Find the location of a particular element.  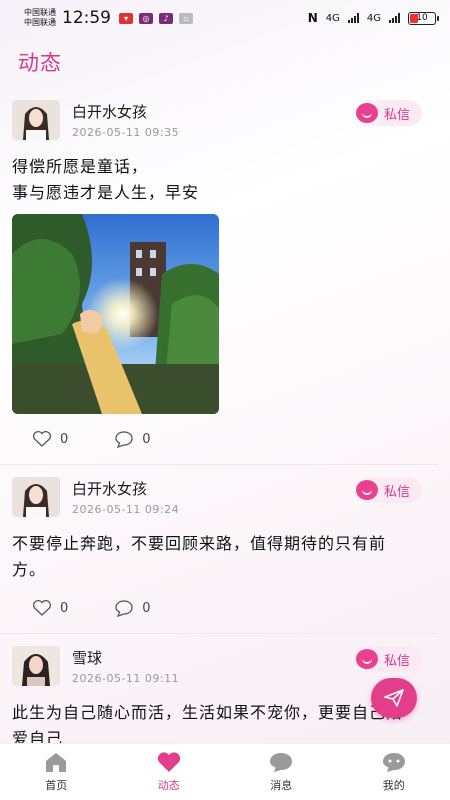

page-header: 动态 is located at coordinates (40, 62).